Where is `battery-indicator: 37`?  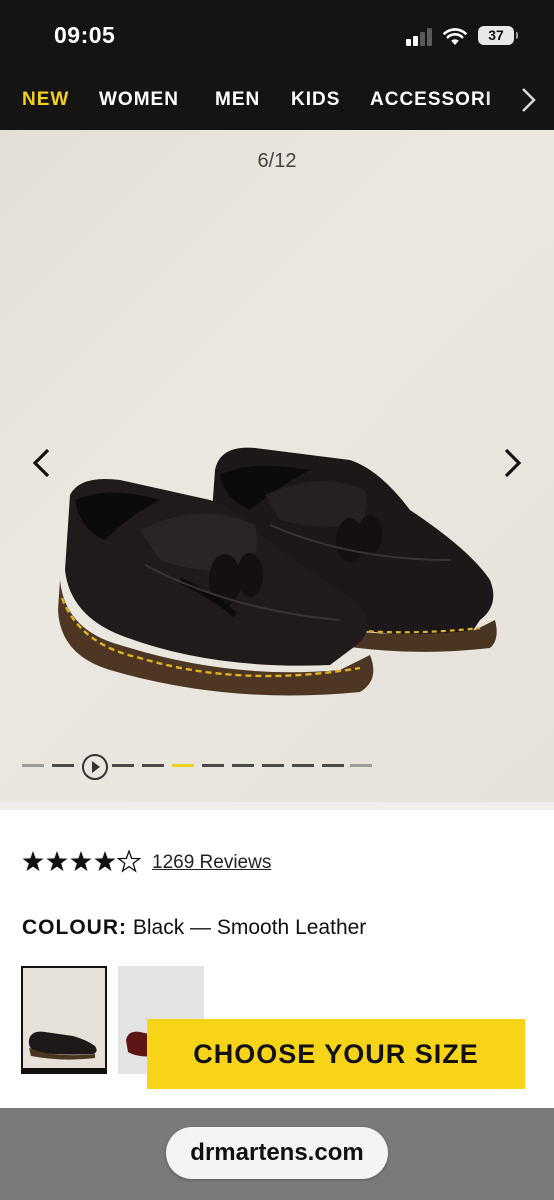
battery-indicator: 37 is located at coordinates (498, 35).